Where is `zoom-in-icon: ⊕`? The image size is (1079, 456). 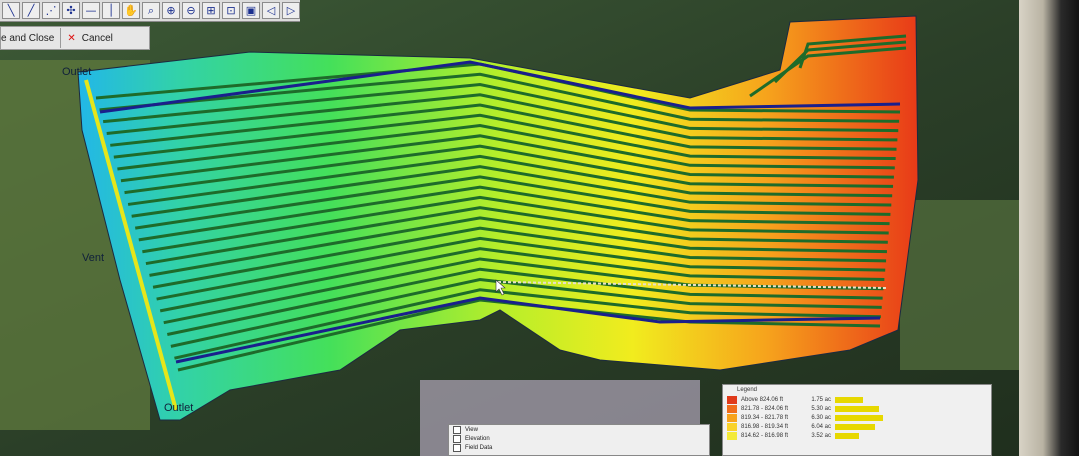
zoom-in-icon: ⊕ is located at coordinates (171, 10).